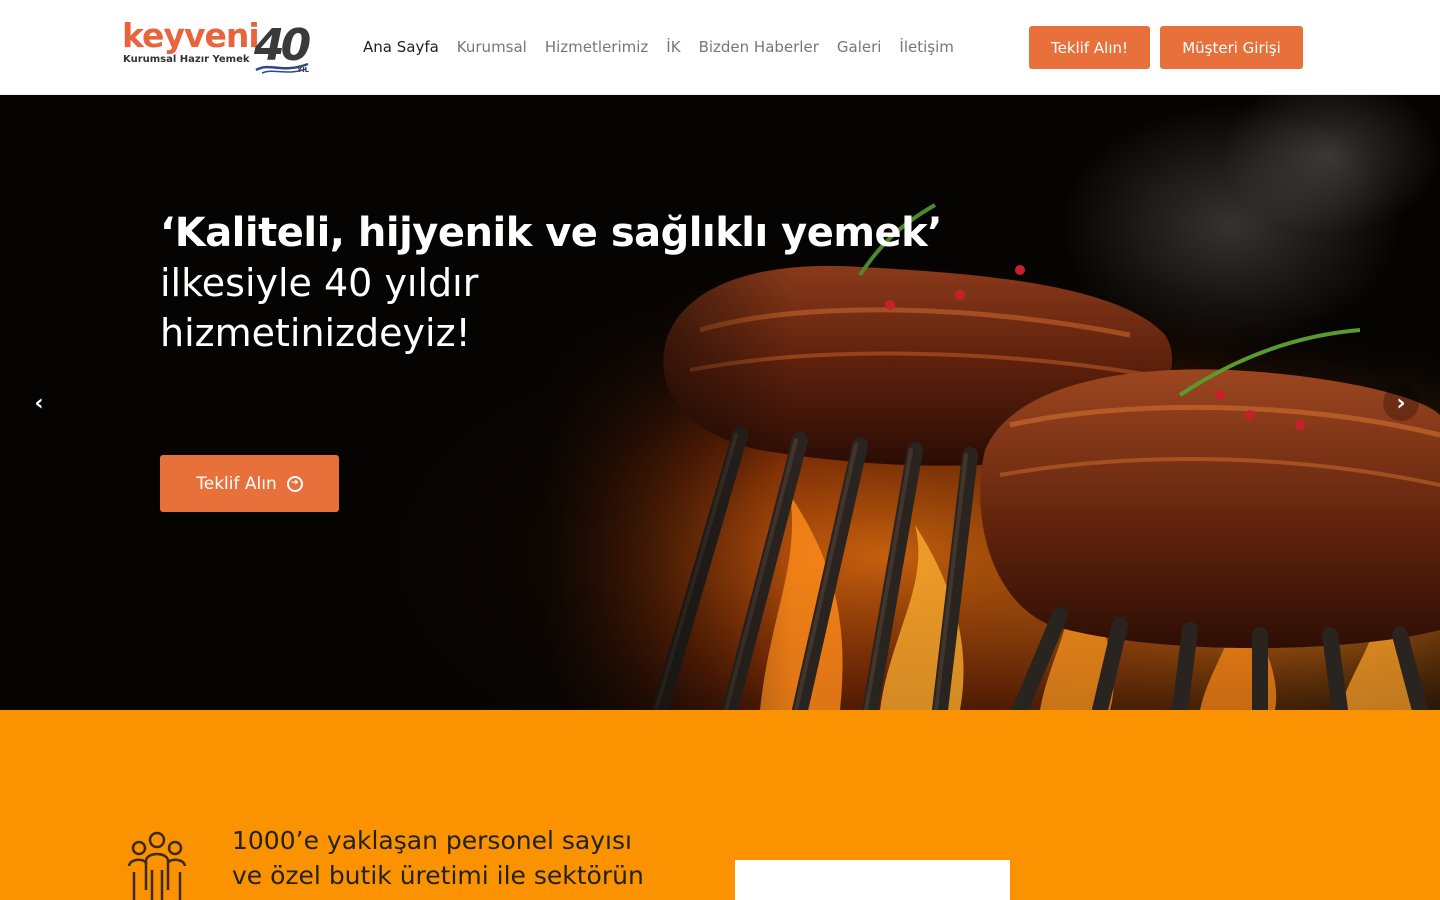 This screenshot has width=1440, height=900. Describe the element at coordinates (186, 59) in the screenshot. I see `brand-tagline: Kurumsal Hazır Yemek` at that location.